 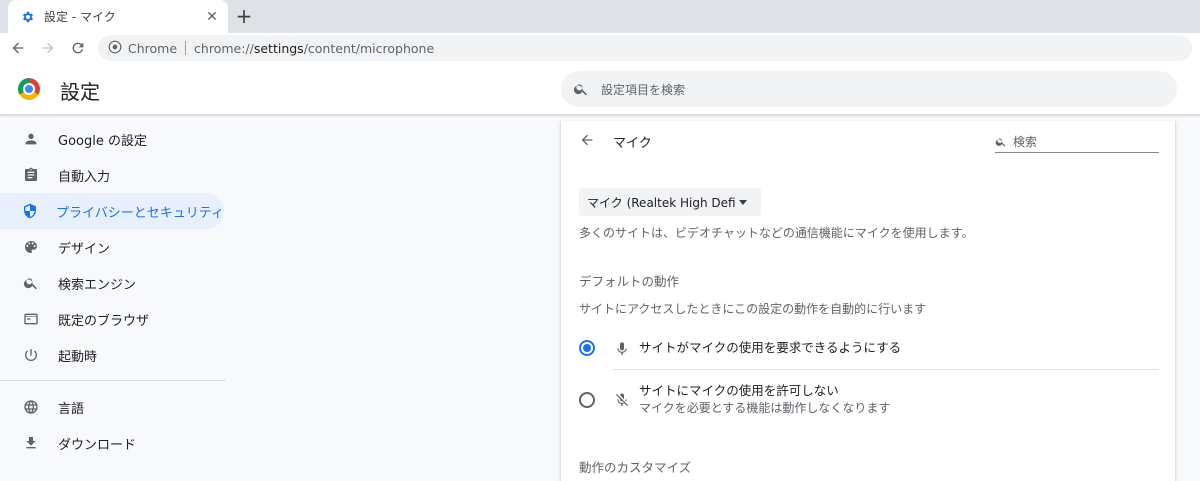 I want to click on search-placeholder: 検索, so click(x=1025, y=142).